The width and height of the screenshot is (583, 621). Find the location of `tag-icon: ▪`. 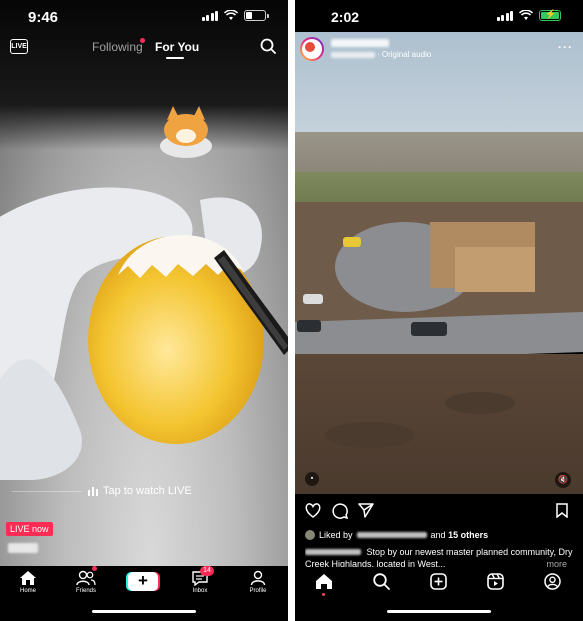

tag-icon: ▪ is located at coordinates (312, 479).